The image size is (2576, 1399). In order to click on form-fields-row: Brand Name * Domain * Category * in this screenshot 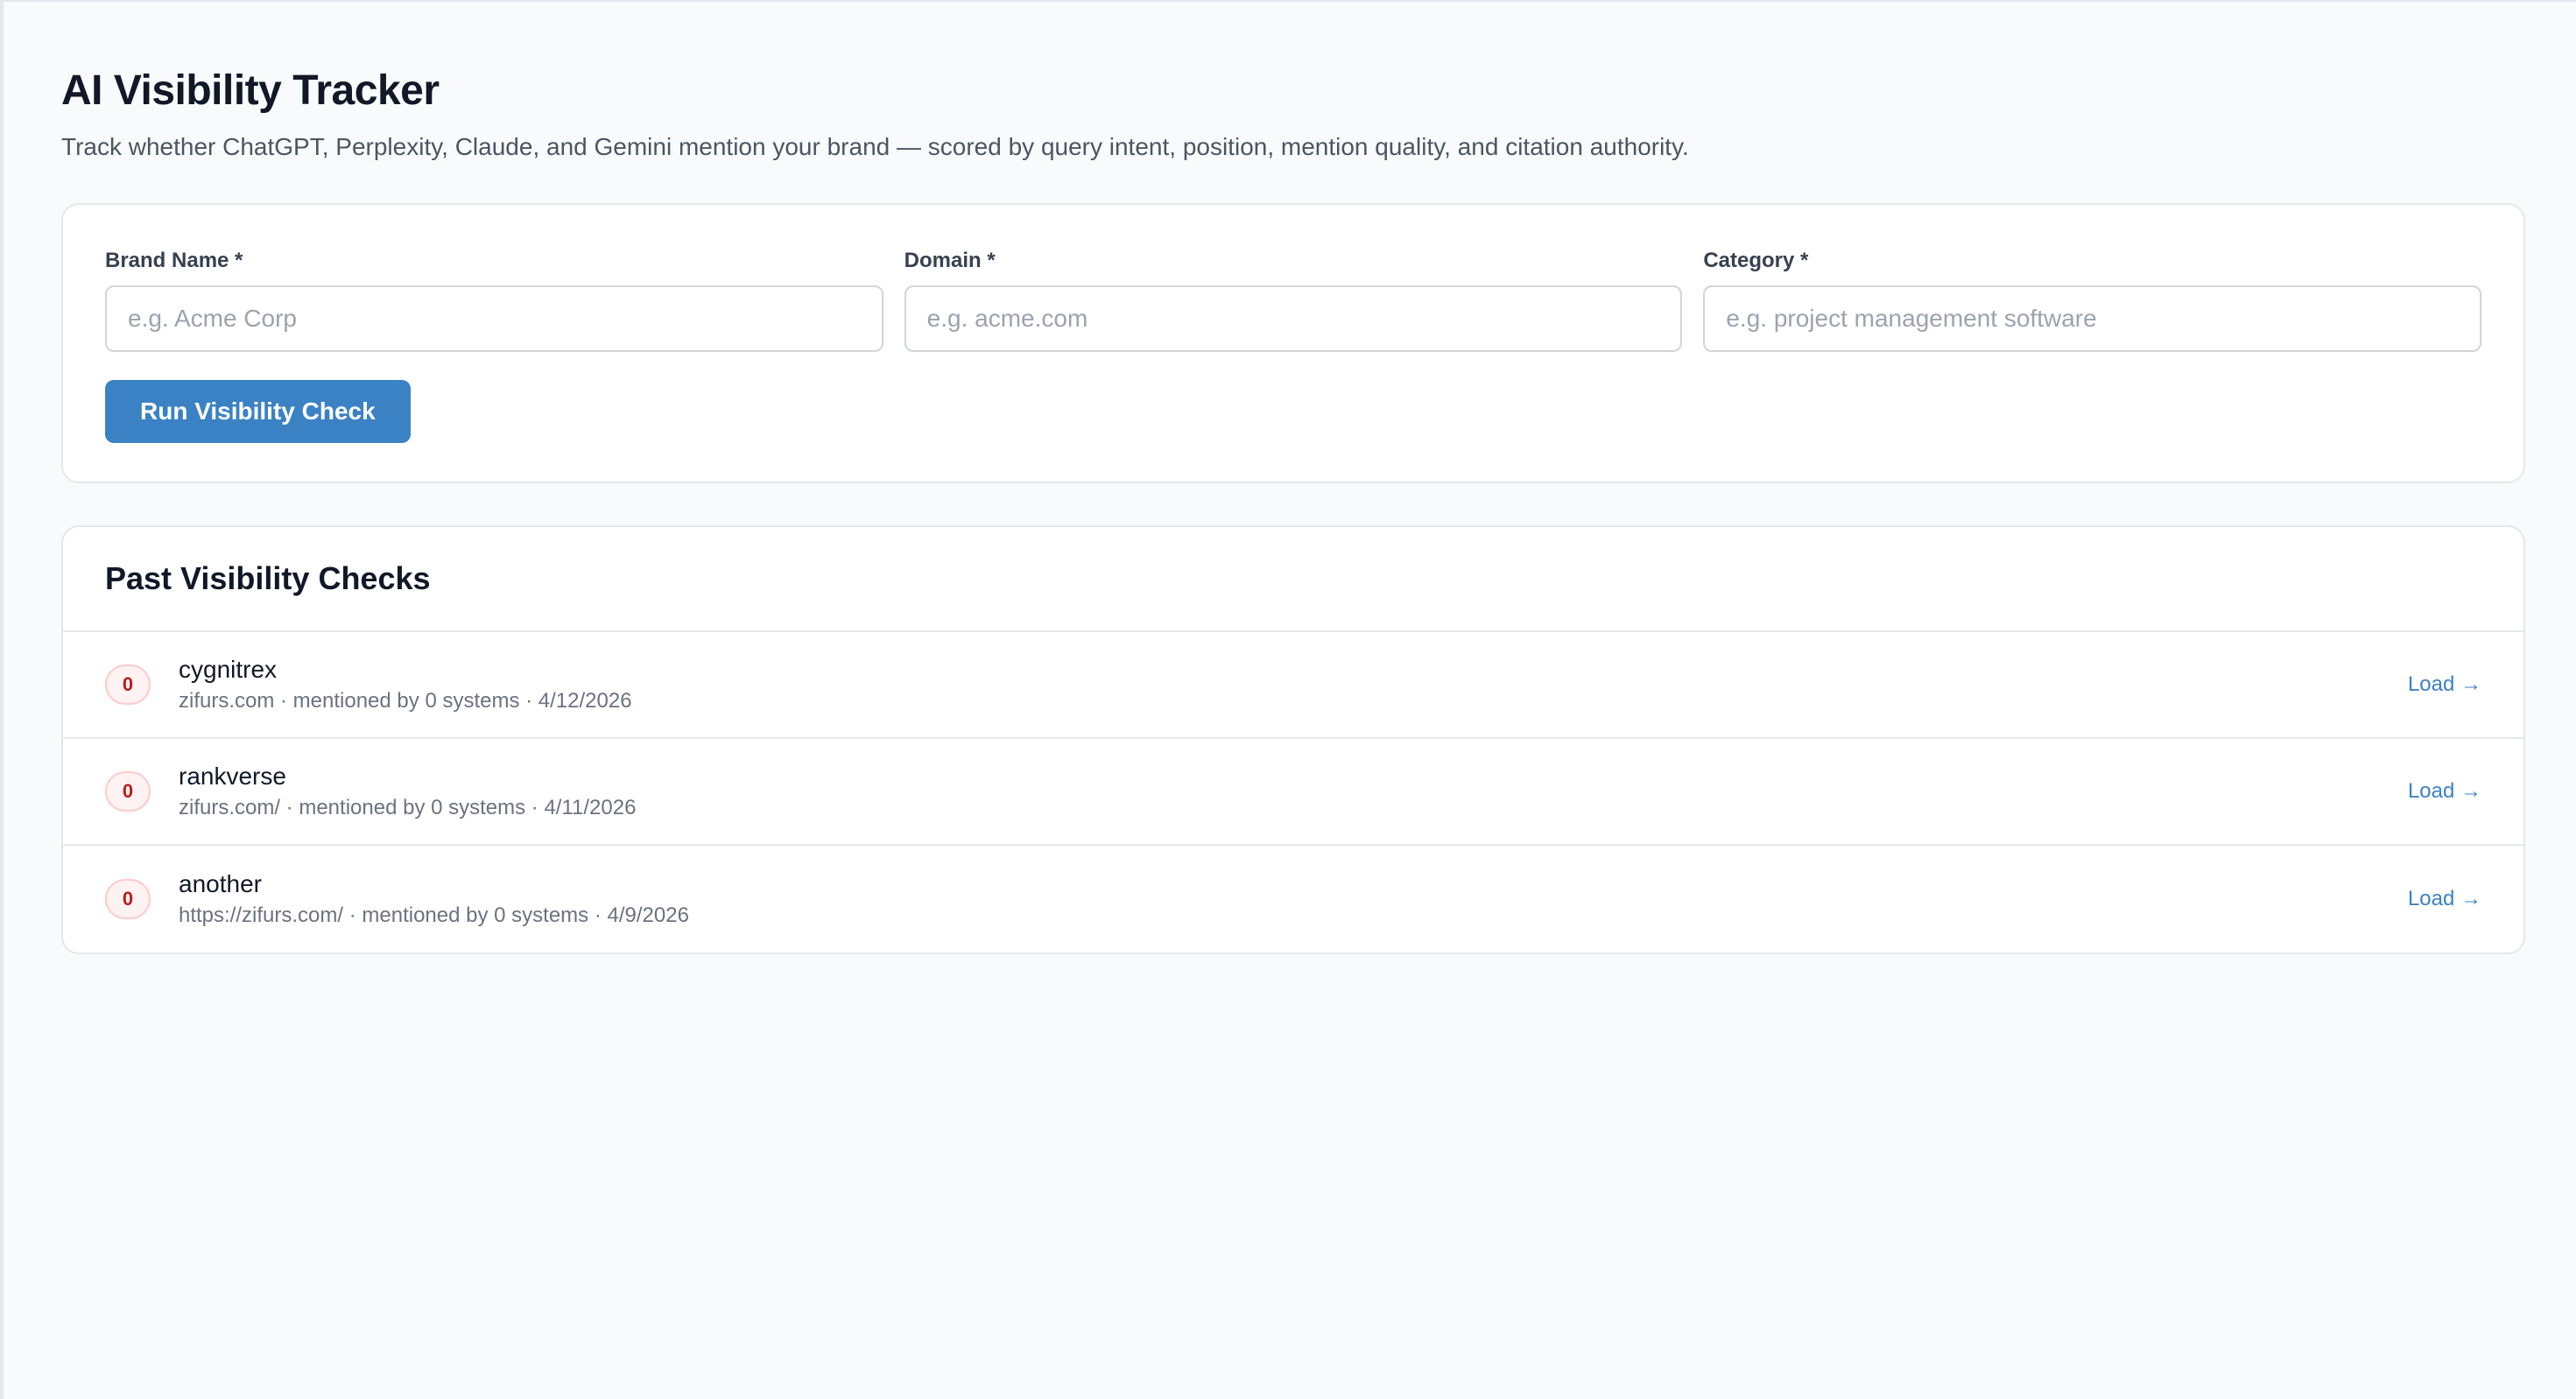, I will do `click(1293, 299)`.